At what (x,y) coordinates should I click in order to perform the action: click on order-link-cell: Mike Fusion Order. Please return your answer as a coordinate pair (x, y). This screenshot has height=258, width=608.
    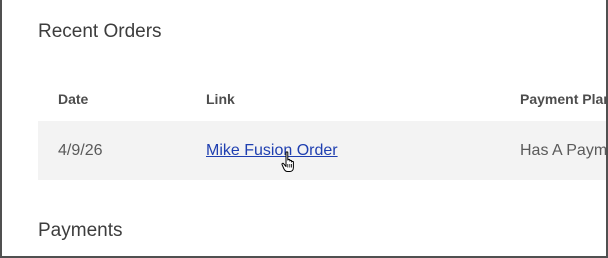
    Looking at the image, I should click on (343, 150).